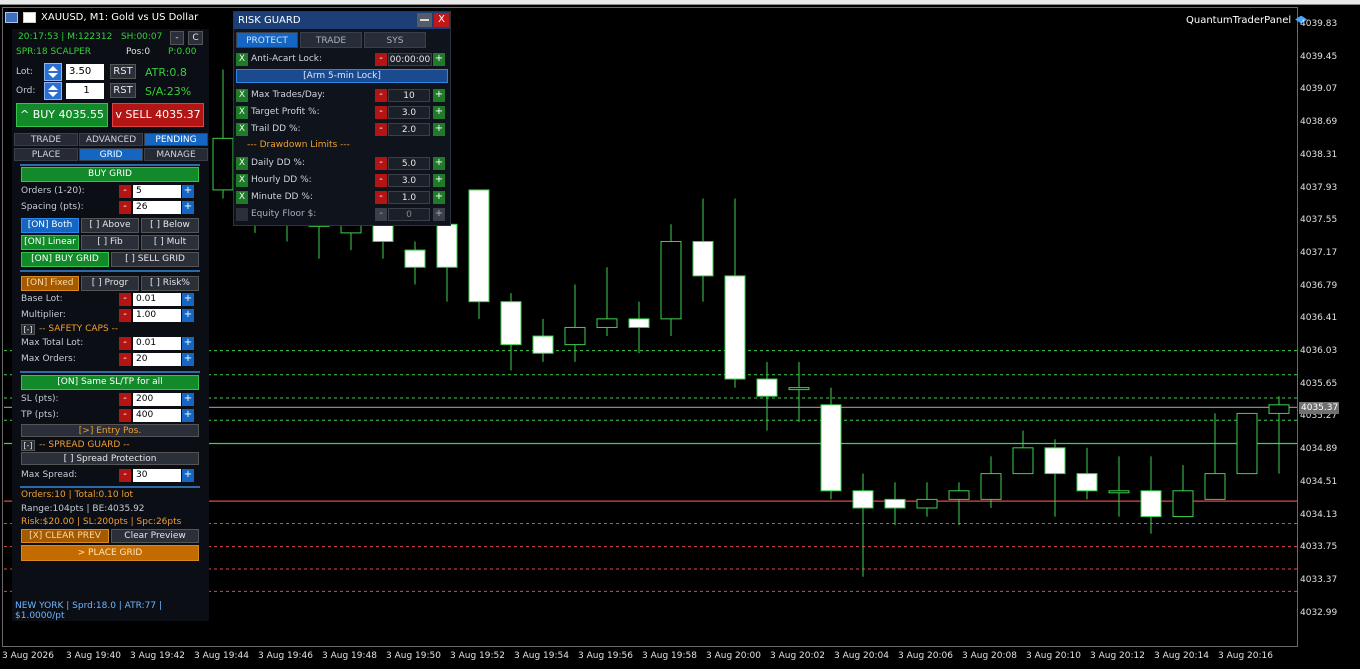 The image size is (1360, 669). What do you see at coordinates (170, 242) in the screenshot?
I see `dist-mult-option: [ ] Mult` at bounding box center [170, 242].